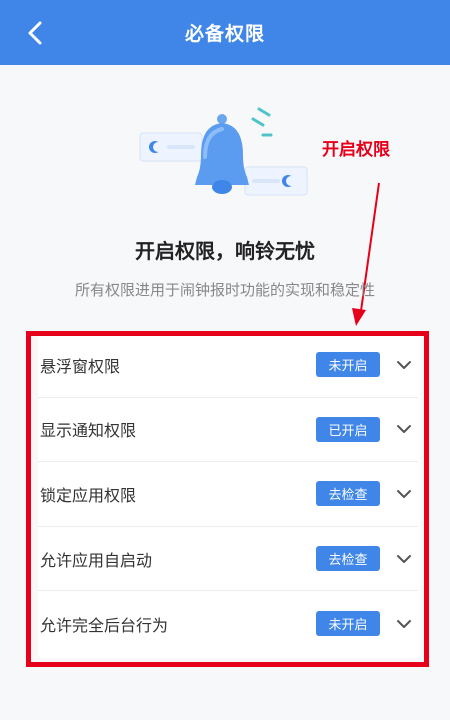 The image size is (450, 720). I want to click on page-title: 必备权限, so click(224, 34).